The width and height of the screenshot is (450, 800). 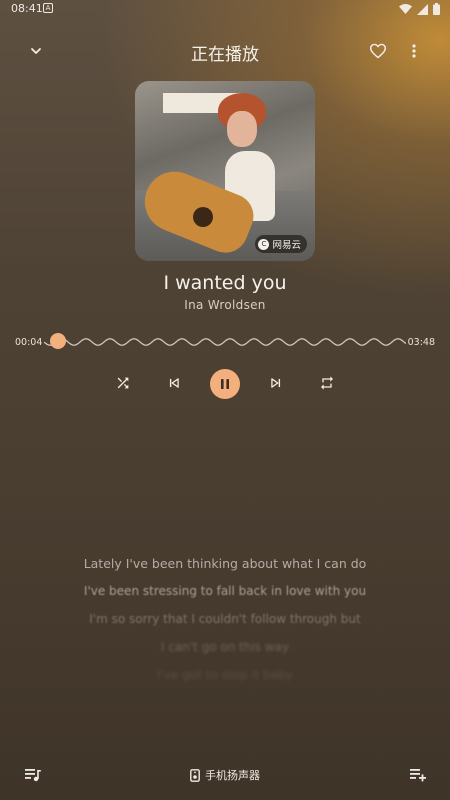 I want to click on skip-previous-icon, so click(x=174, y=383).